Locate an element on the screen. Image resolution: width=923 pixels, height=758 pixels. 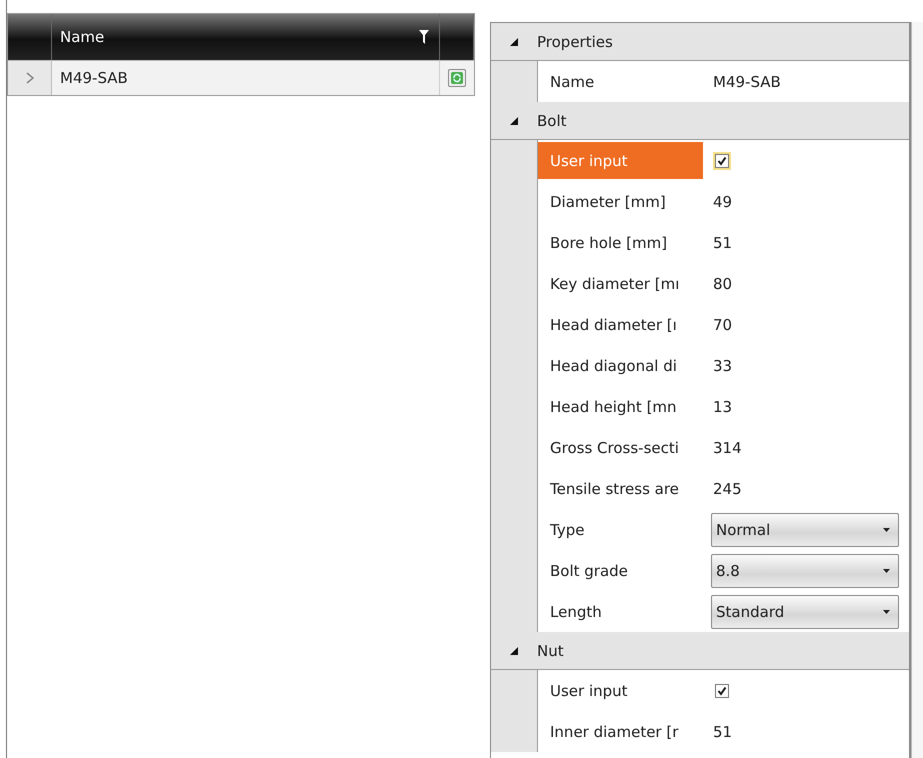
property-label: User input is located at coordinates (620, 690).